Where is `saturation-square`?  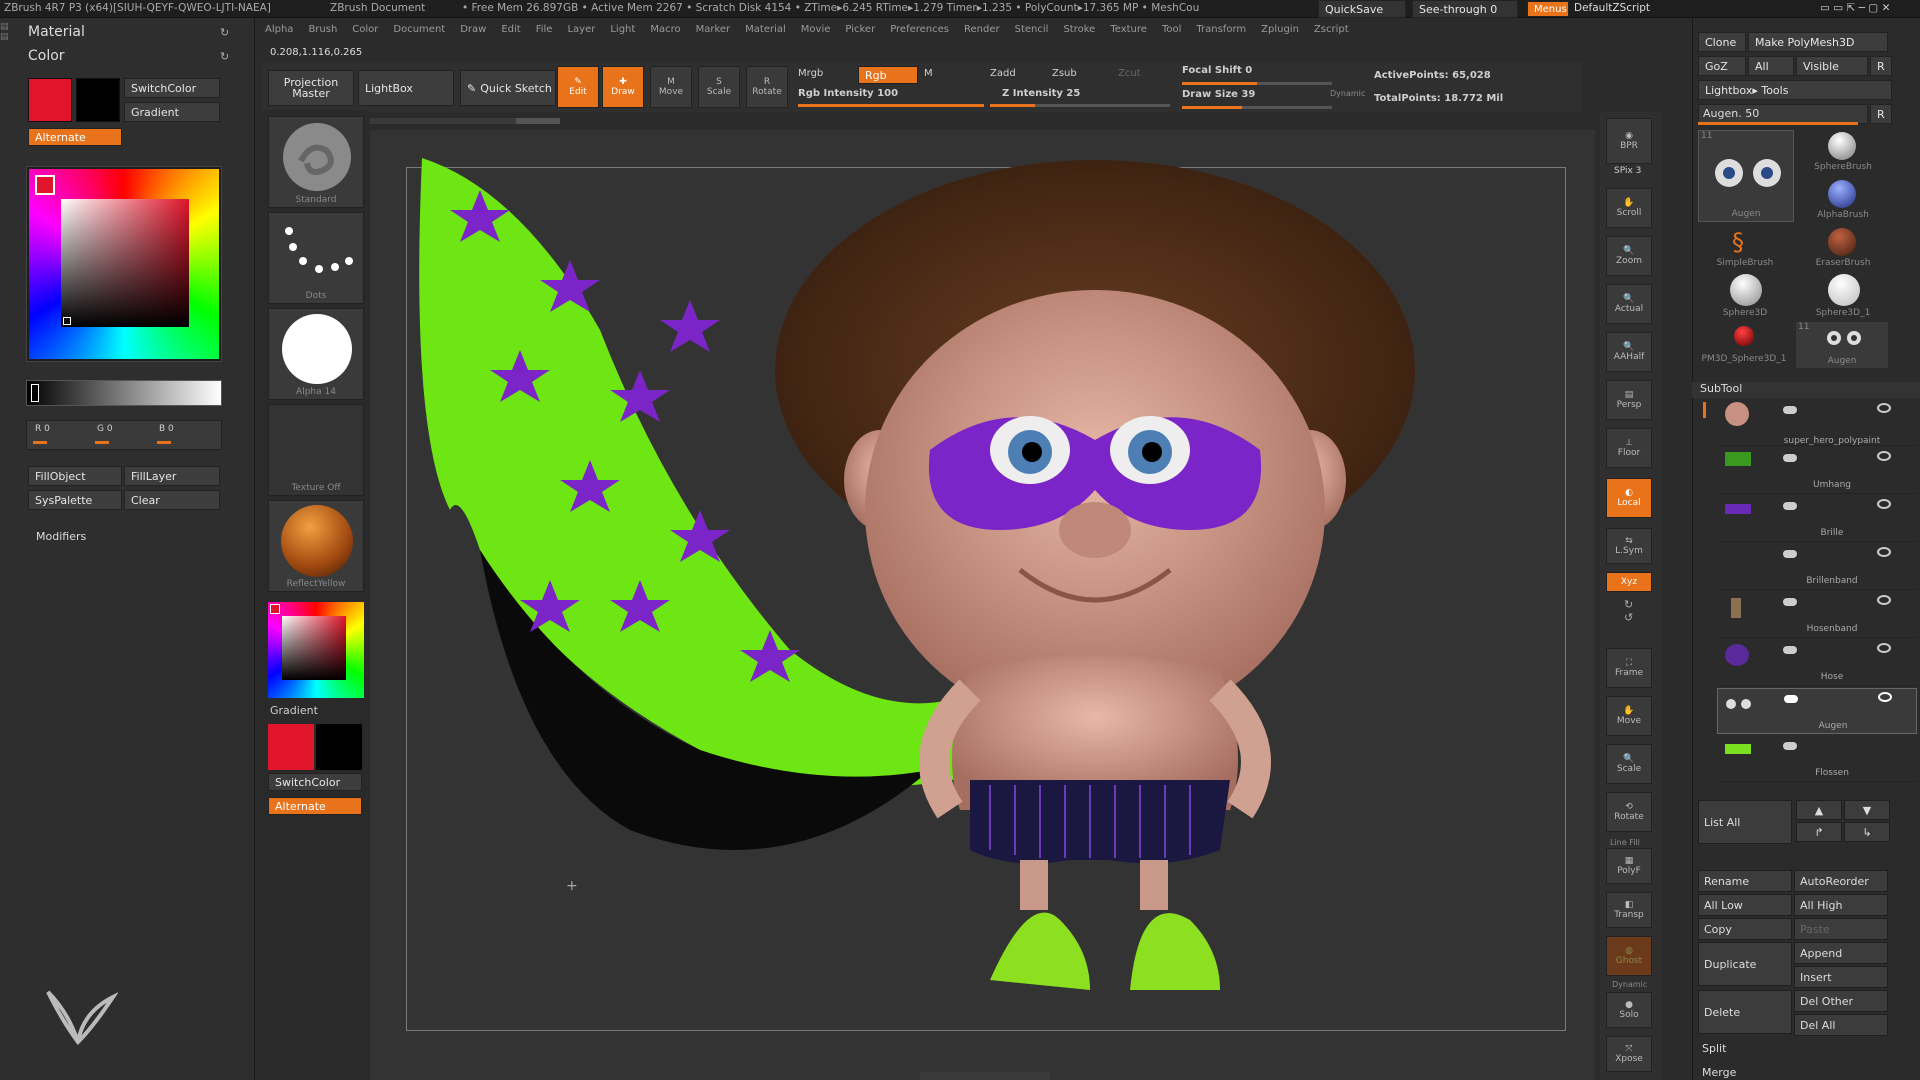 saturation-square is located at coordinates (125, 263).